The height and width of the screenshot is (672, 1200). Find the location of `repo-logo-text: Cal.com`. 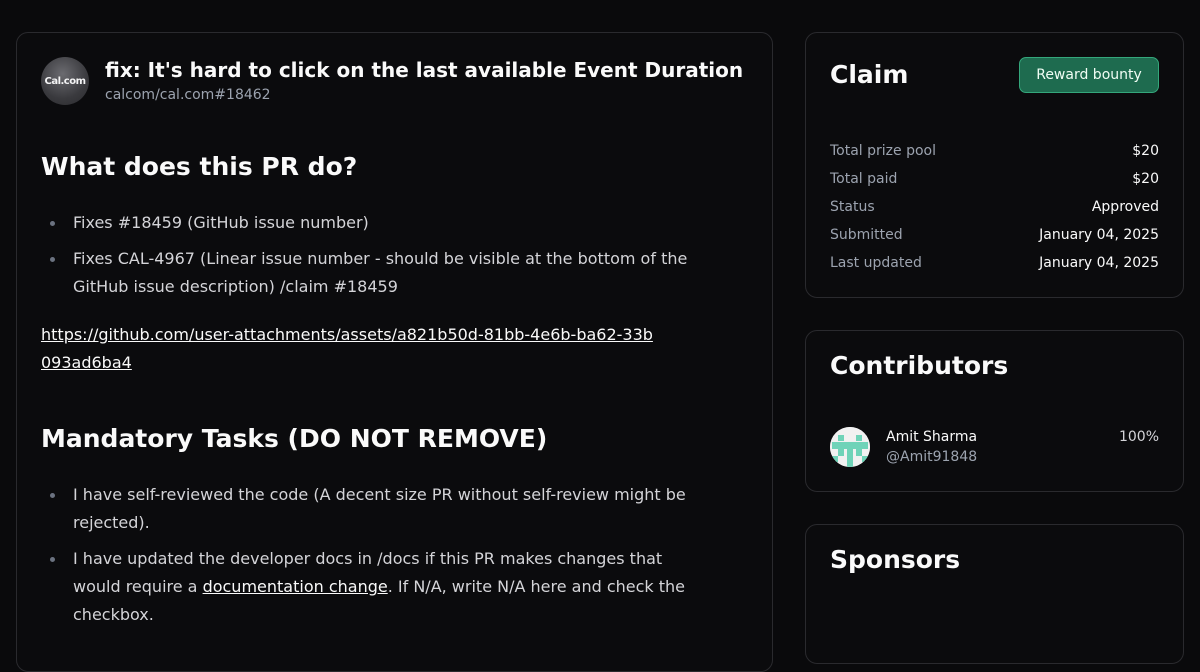

repo-logo-text: Cal.com is located at coordinates (65, 81).